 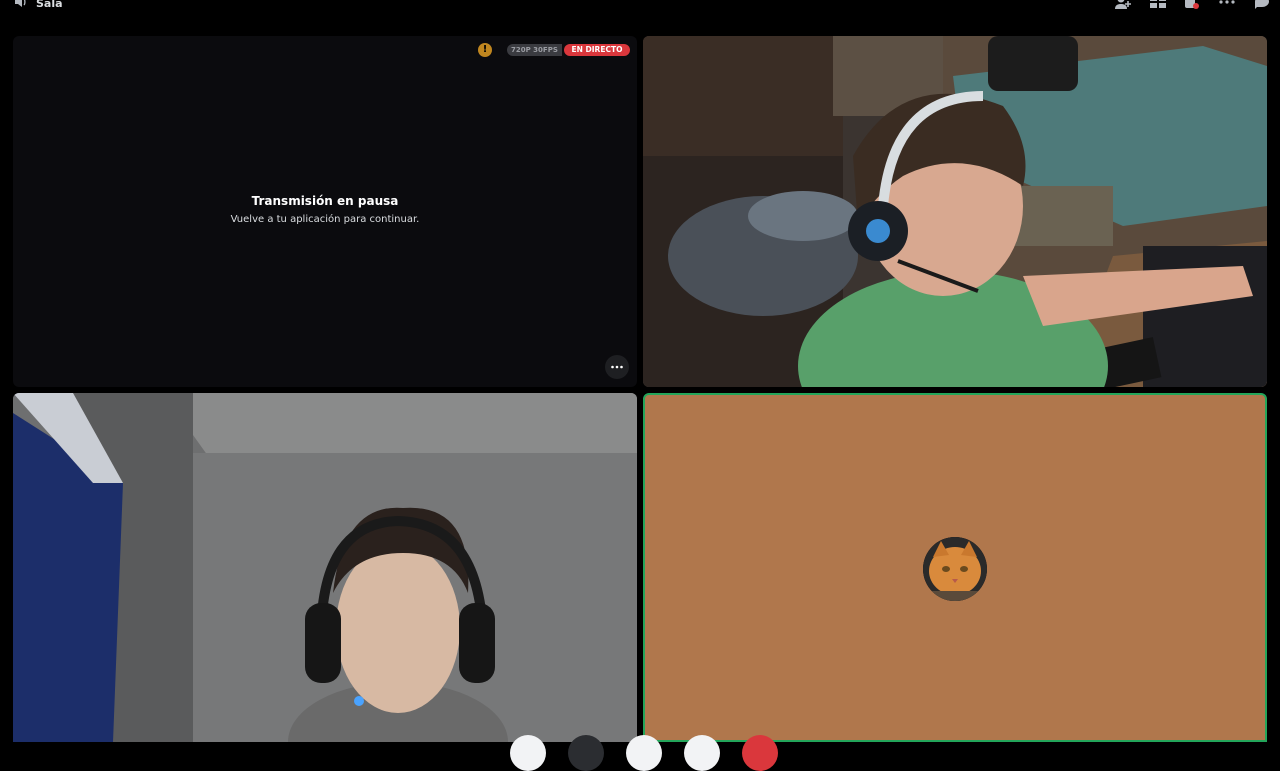 What do you see at coordinates (485, 50) in the screenshot?
I see `warning-icon: !` at bounding box center [485, 50].